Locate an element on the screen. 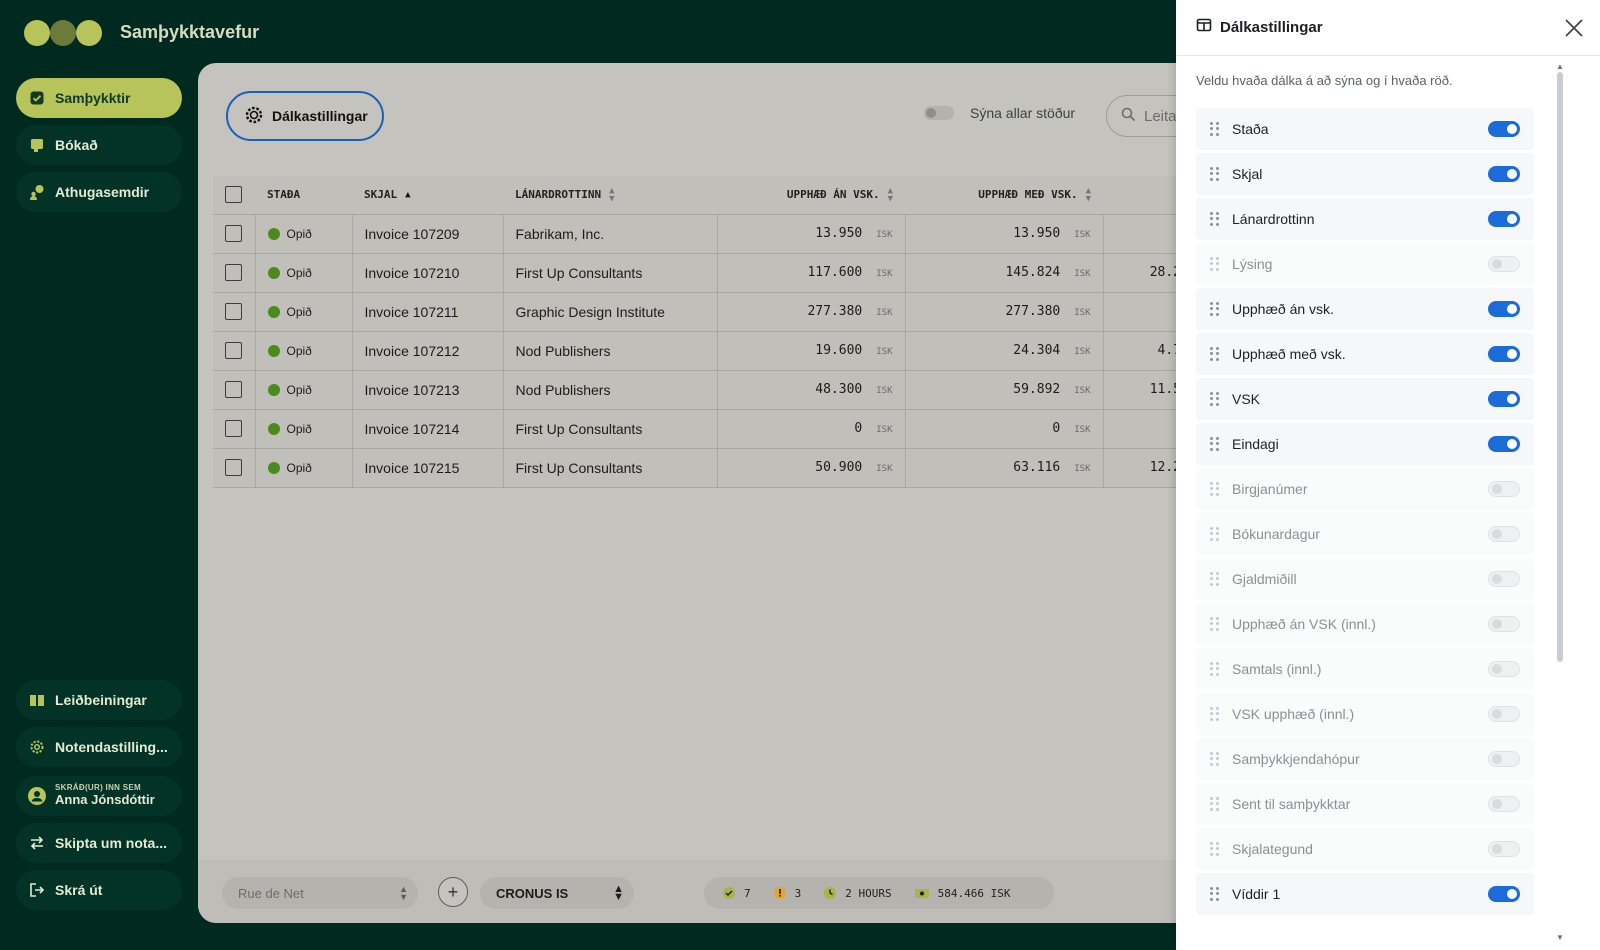 This screenshot has width=1600, height=950. column-option: Upphæð án VSK (innl.) is located at coordinates (1365, 624).